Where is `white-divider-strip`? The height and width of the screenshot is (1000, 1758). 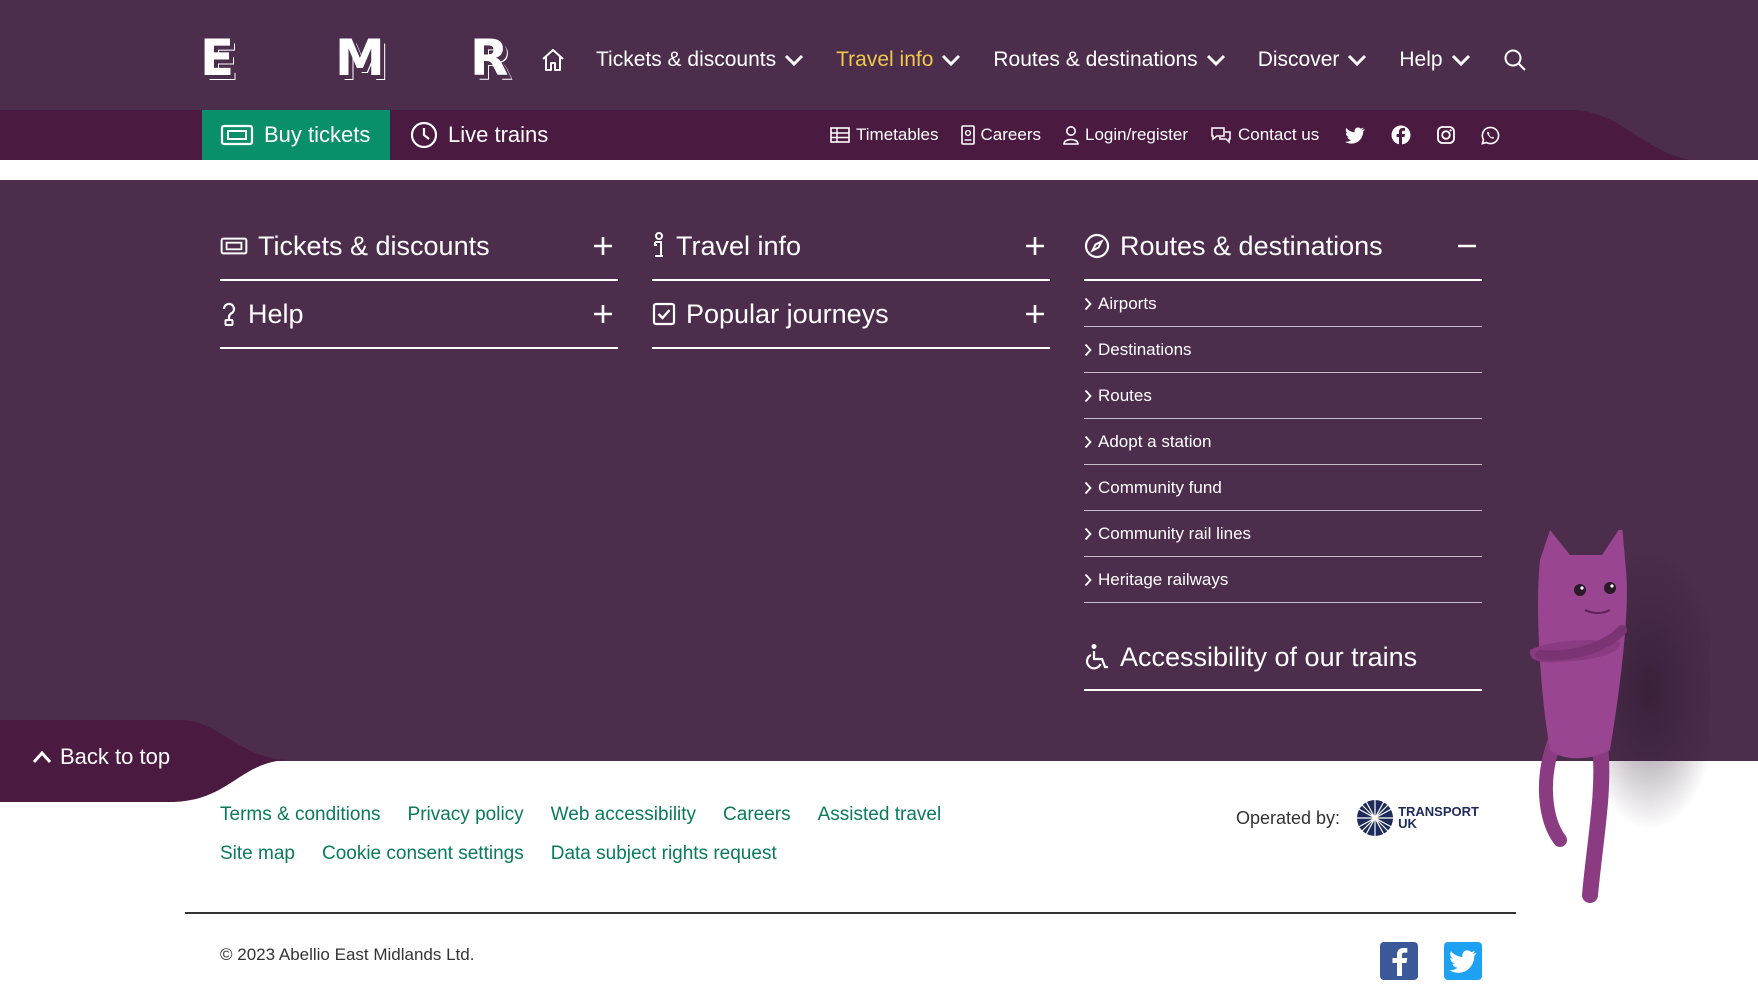
white-divider-strip is located at coordinates (879, 170).